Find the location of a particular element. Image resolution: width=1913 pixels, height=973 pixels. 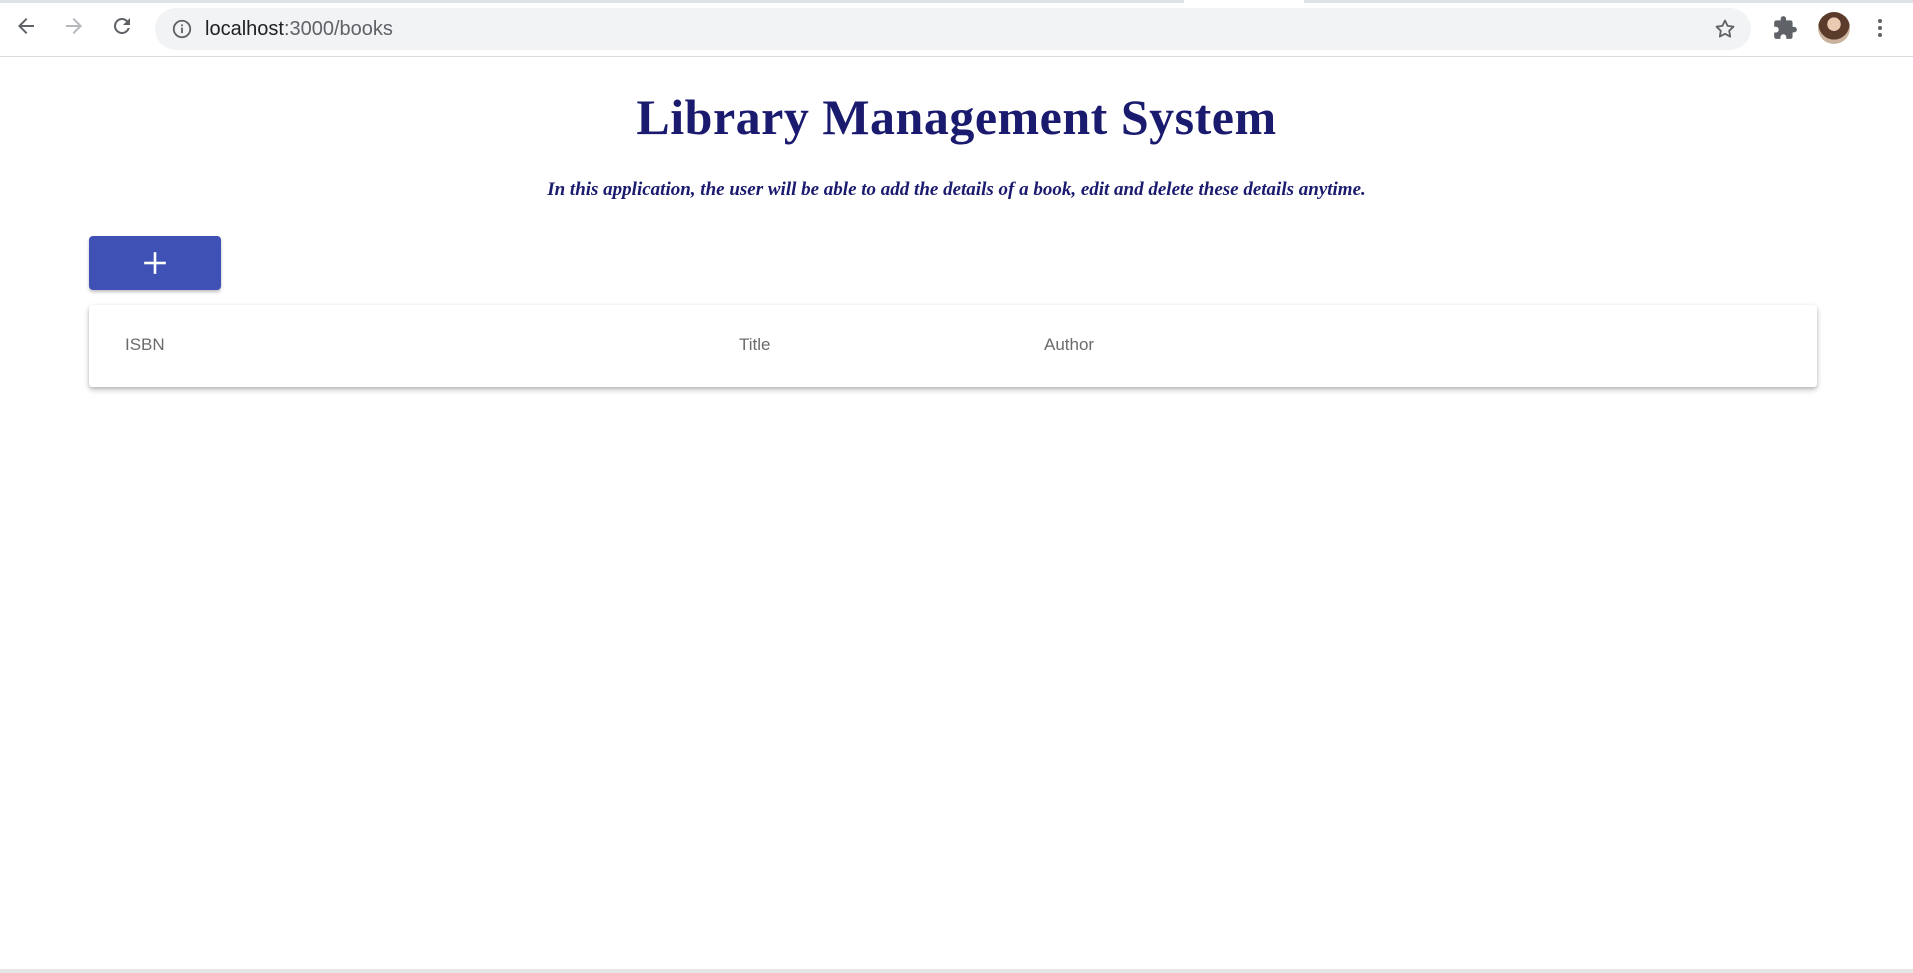

tab-strip is located at coordinates (956, 1).